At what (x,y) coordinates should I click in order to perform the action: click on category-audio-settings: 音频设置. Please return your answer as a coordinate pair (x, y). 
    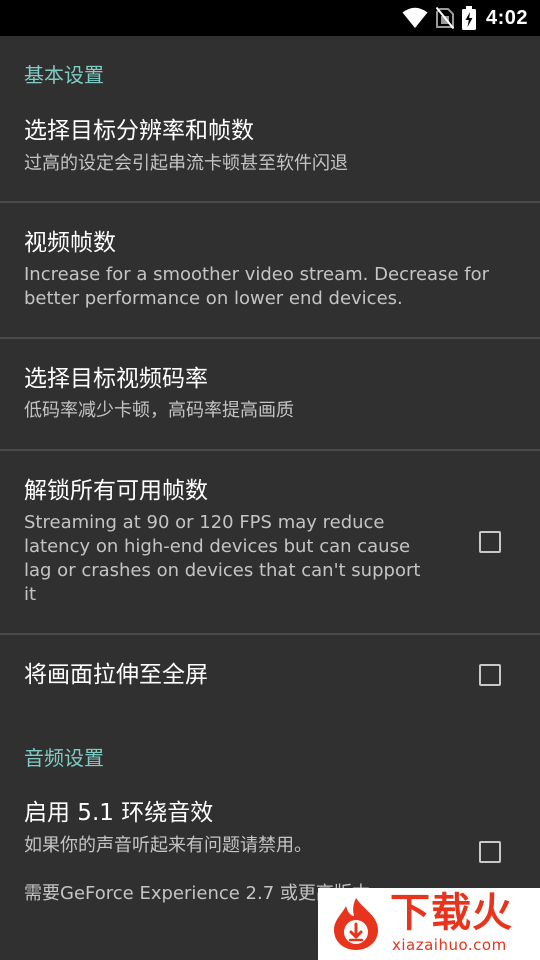
    Looking at the image, I should click on (64, 758).